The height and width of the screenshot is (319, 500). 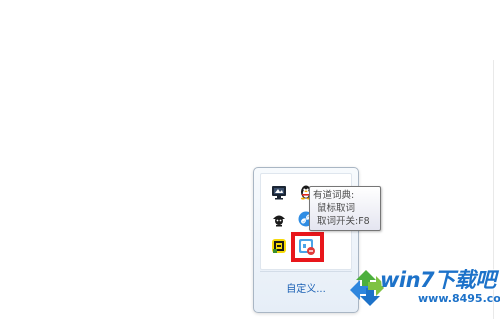 What do you see at coordinates (459, 298) in the screenshot?
I see `watermark-url: www.8495.com` at bounding box center [459, 298].